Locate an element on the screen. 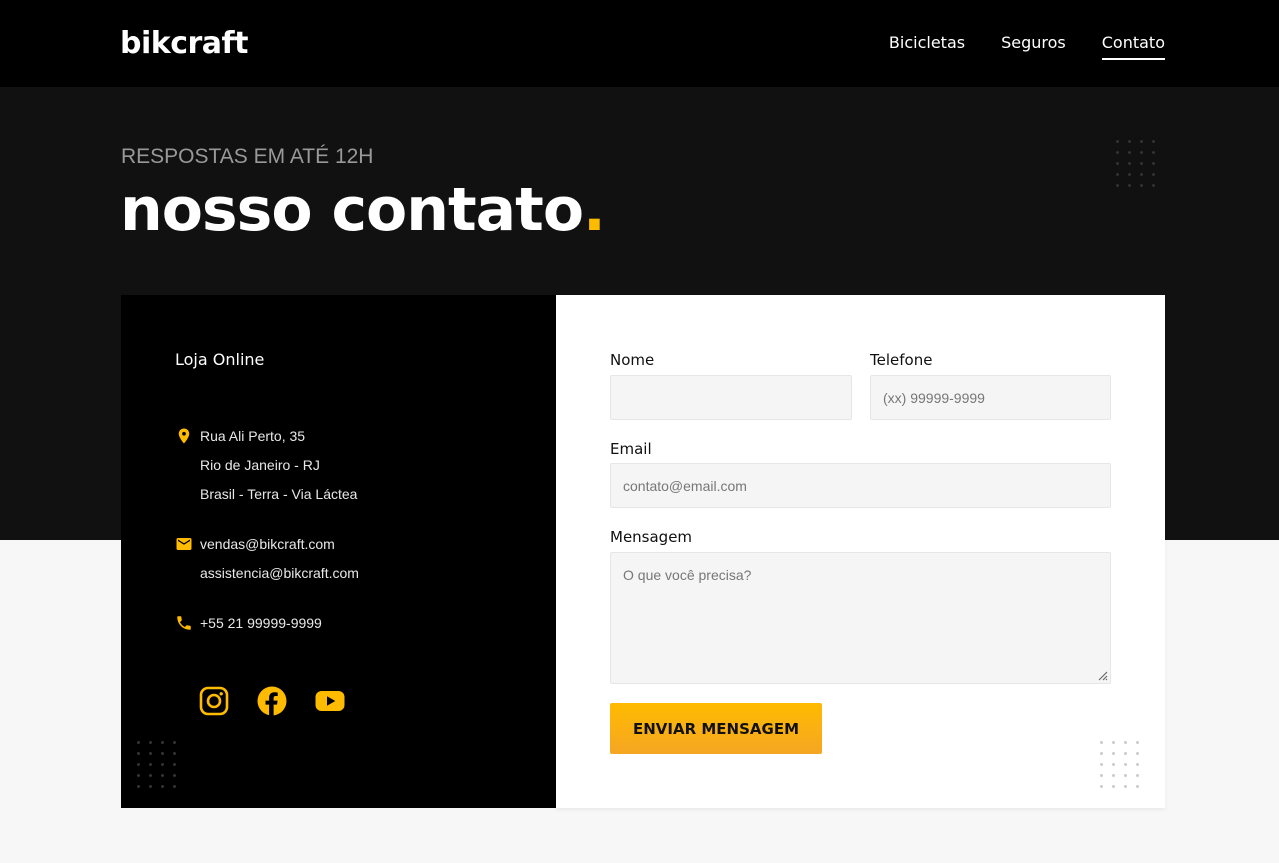  email-field: contato@email.com is located at coordinates (860, 485).